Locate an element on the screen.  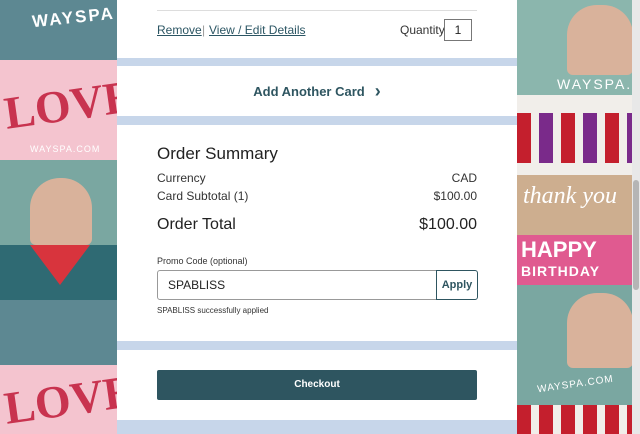
gift-card-teal-top-left: WAYSPA is located at coordinates (58, 30).